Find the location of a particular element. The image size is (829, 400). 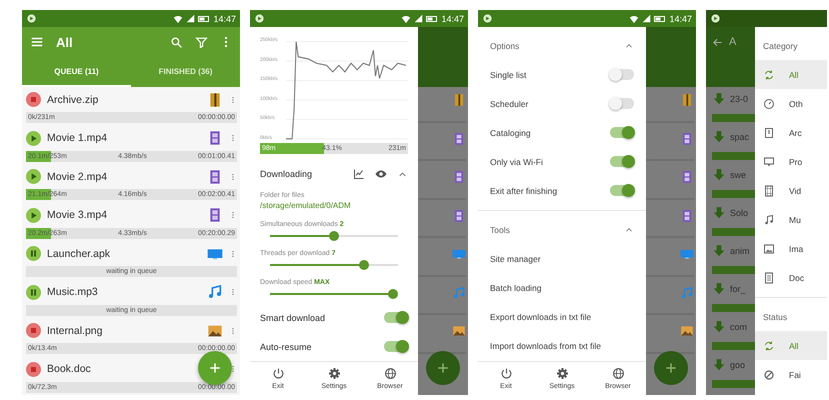

file-name: anim is located at coordinates (740, 251).